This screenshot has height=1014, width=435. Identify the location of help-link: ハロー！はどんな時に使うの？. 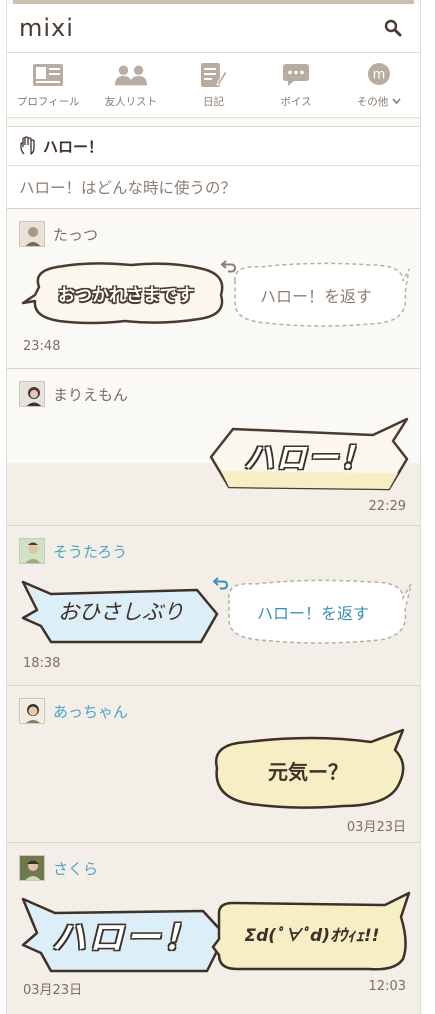
(213, 187).